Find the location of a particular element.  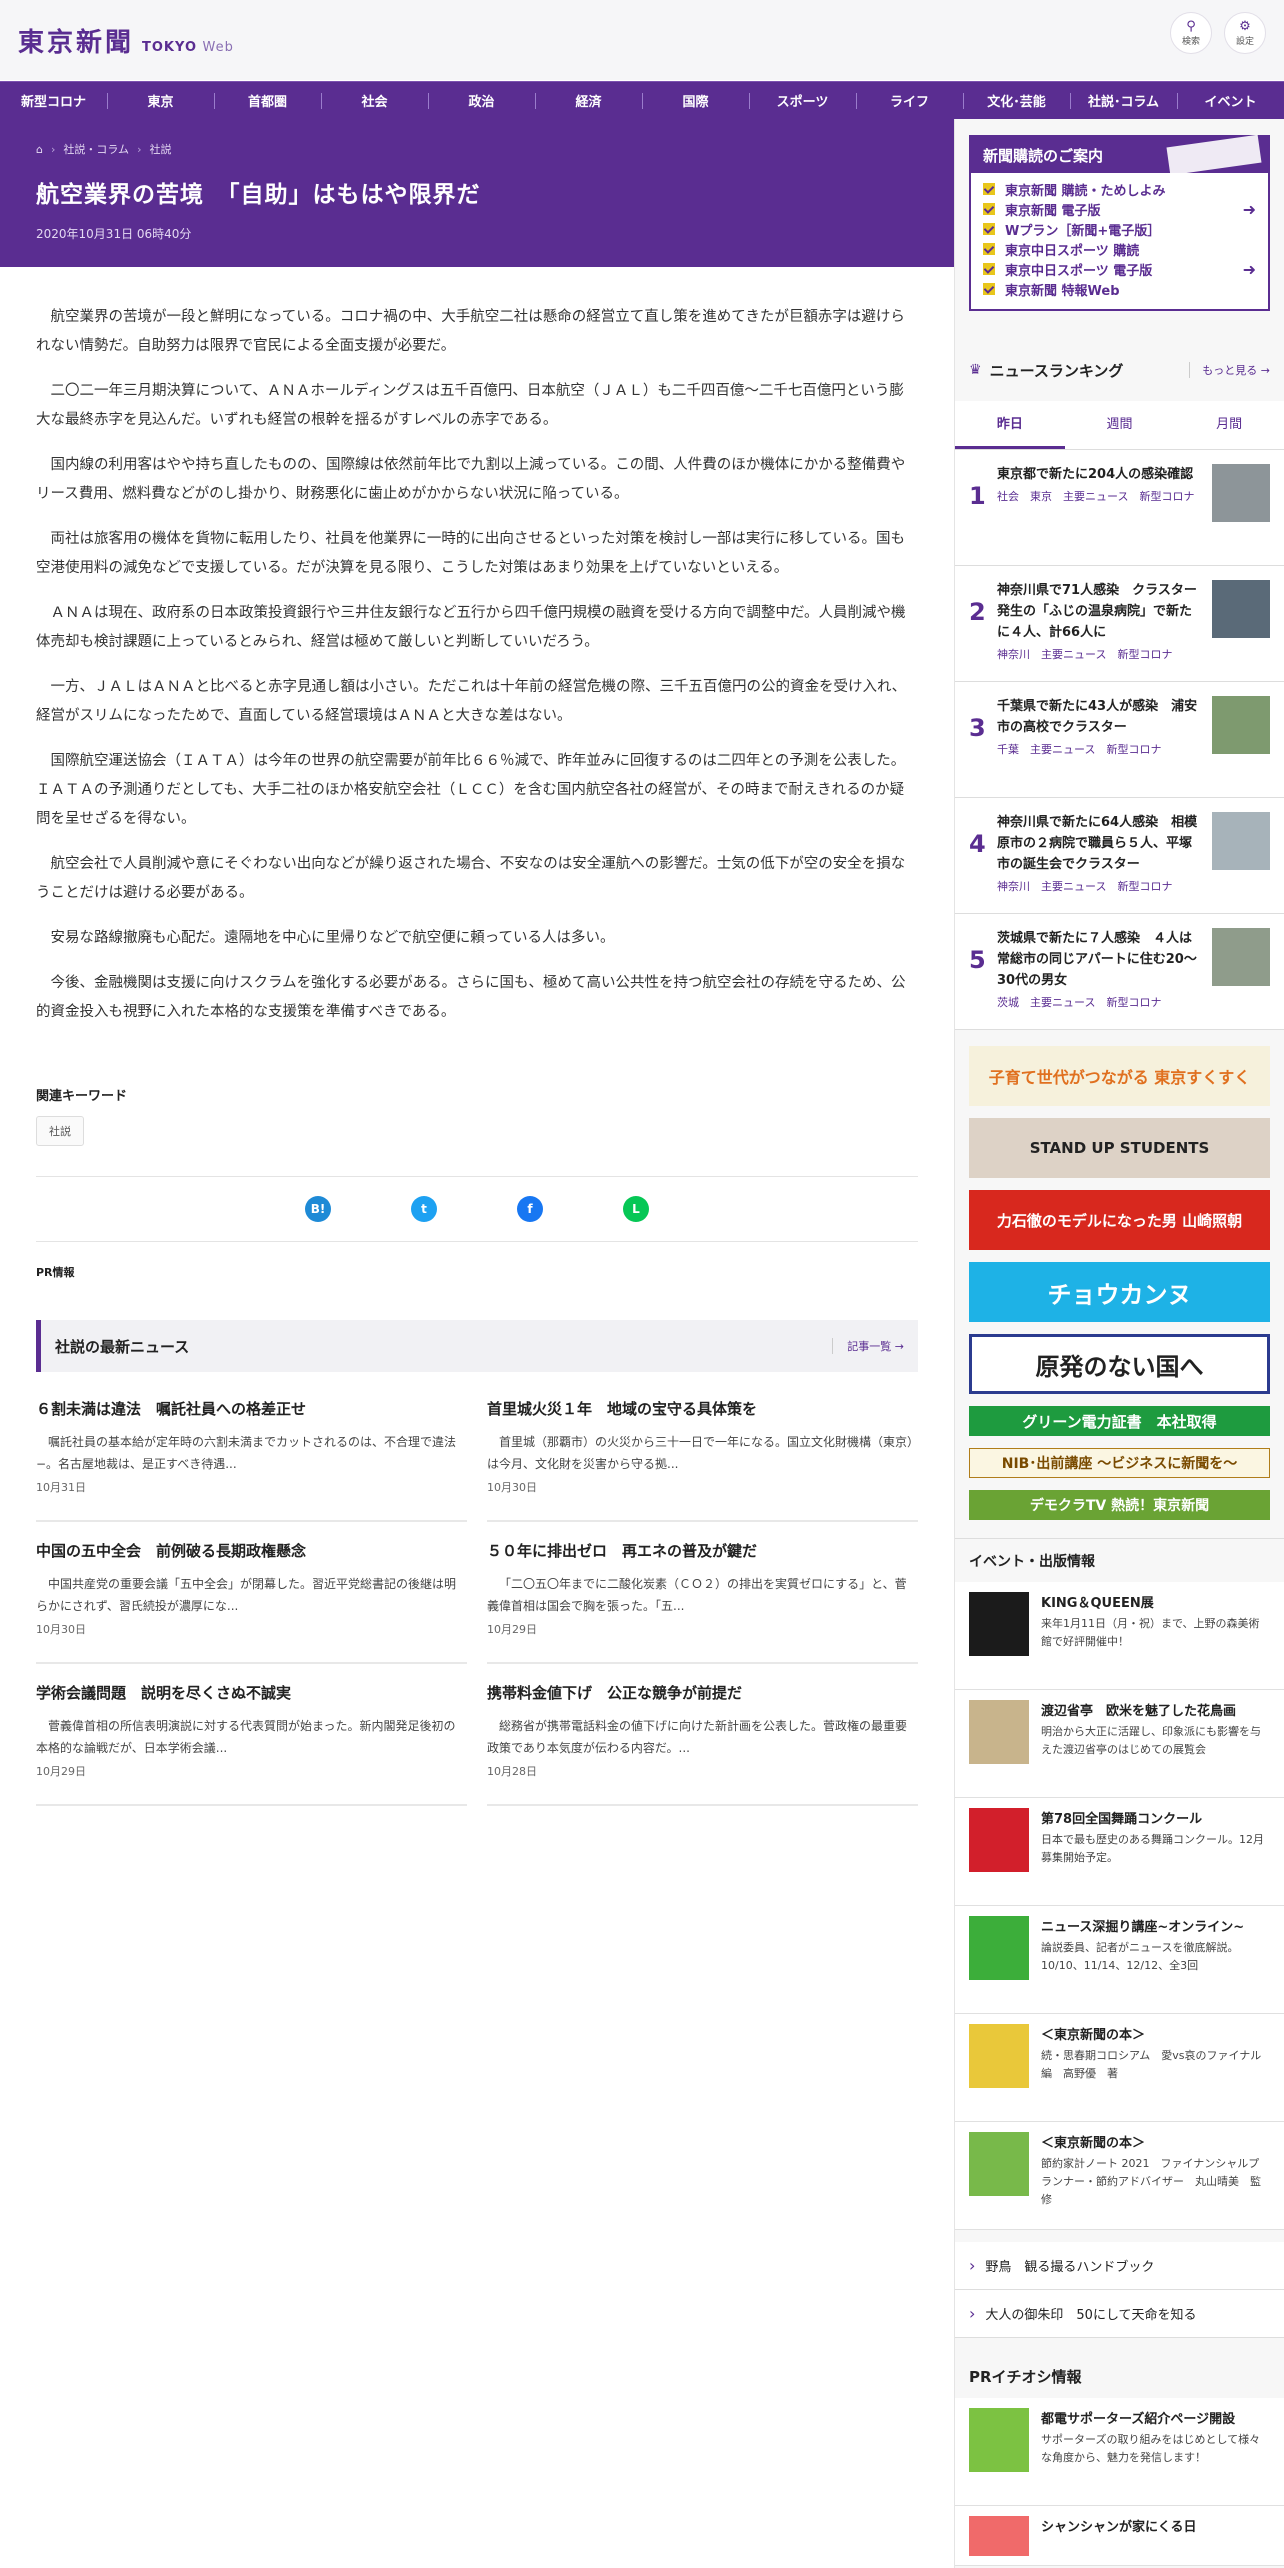

search-button: ⚲ 検索 is located at coordinates (1191, 33).